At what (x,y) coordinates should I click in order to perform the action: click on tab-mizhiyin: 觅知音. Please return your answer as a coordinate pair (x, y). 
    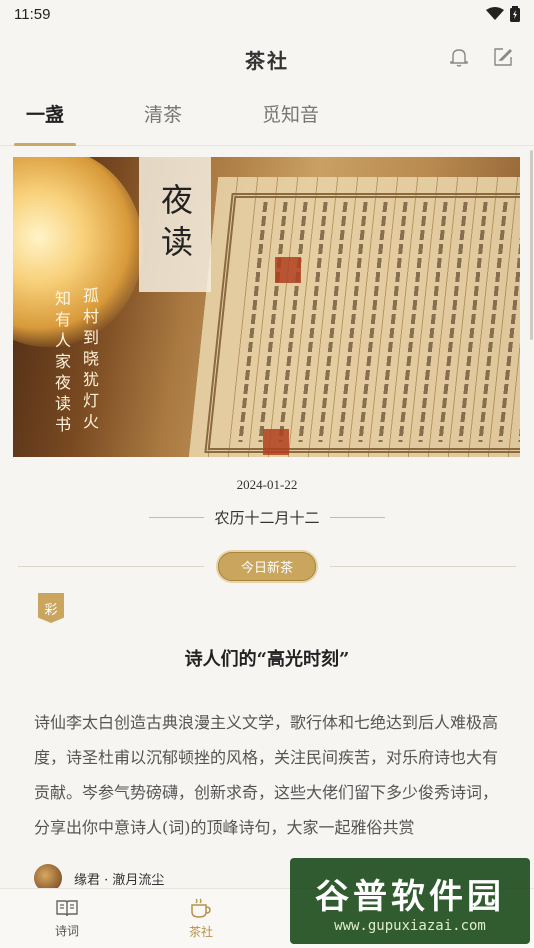
    Looking at the image, I should click on (290, 122).